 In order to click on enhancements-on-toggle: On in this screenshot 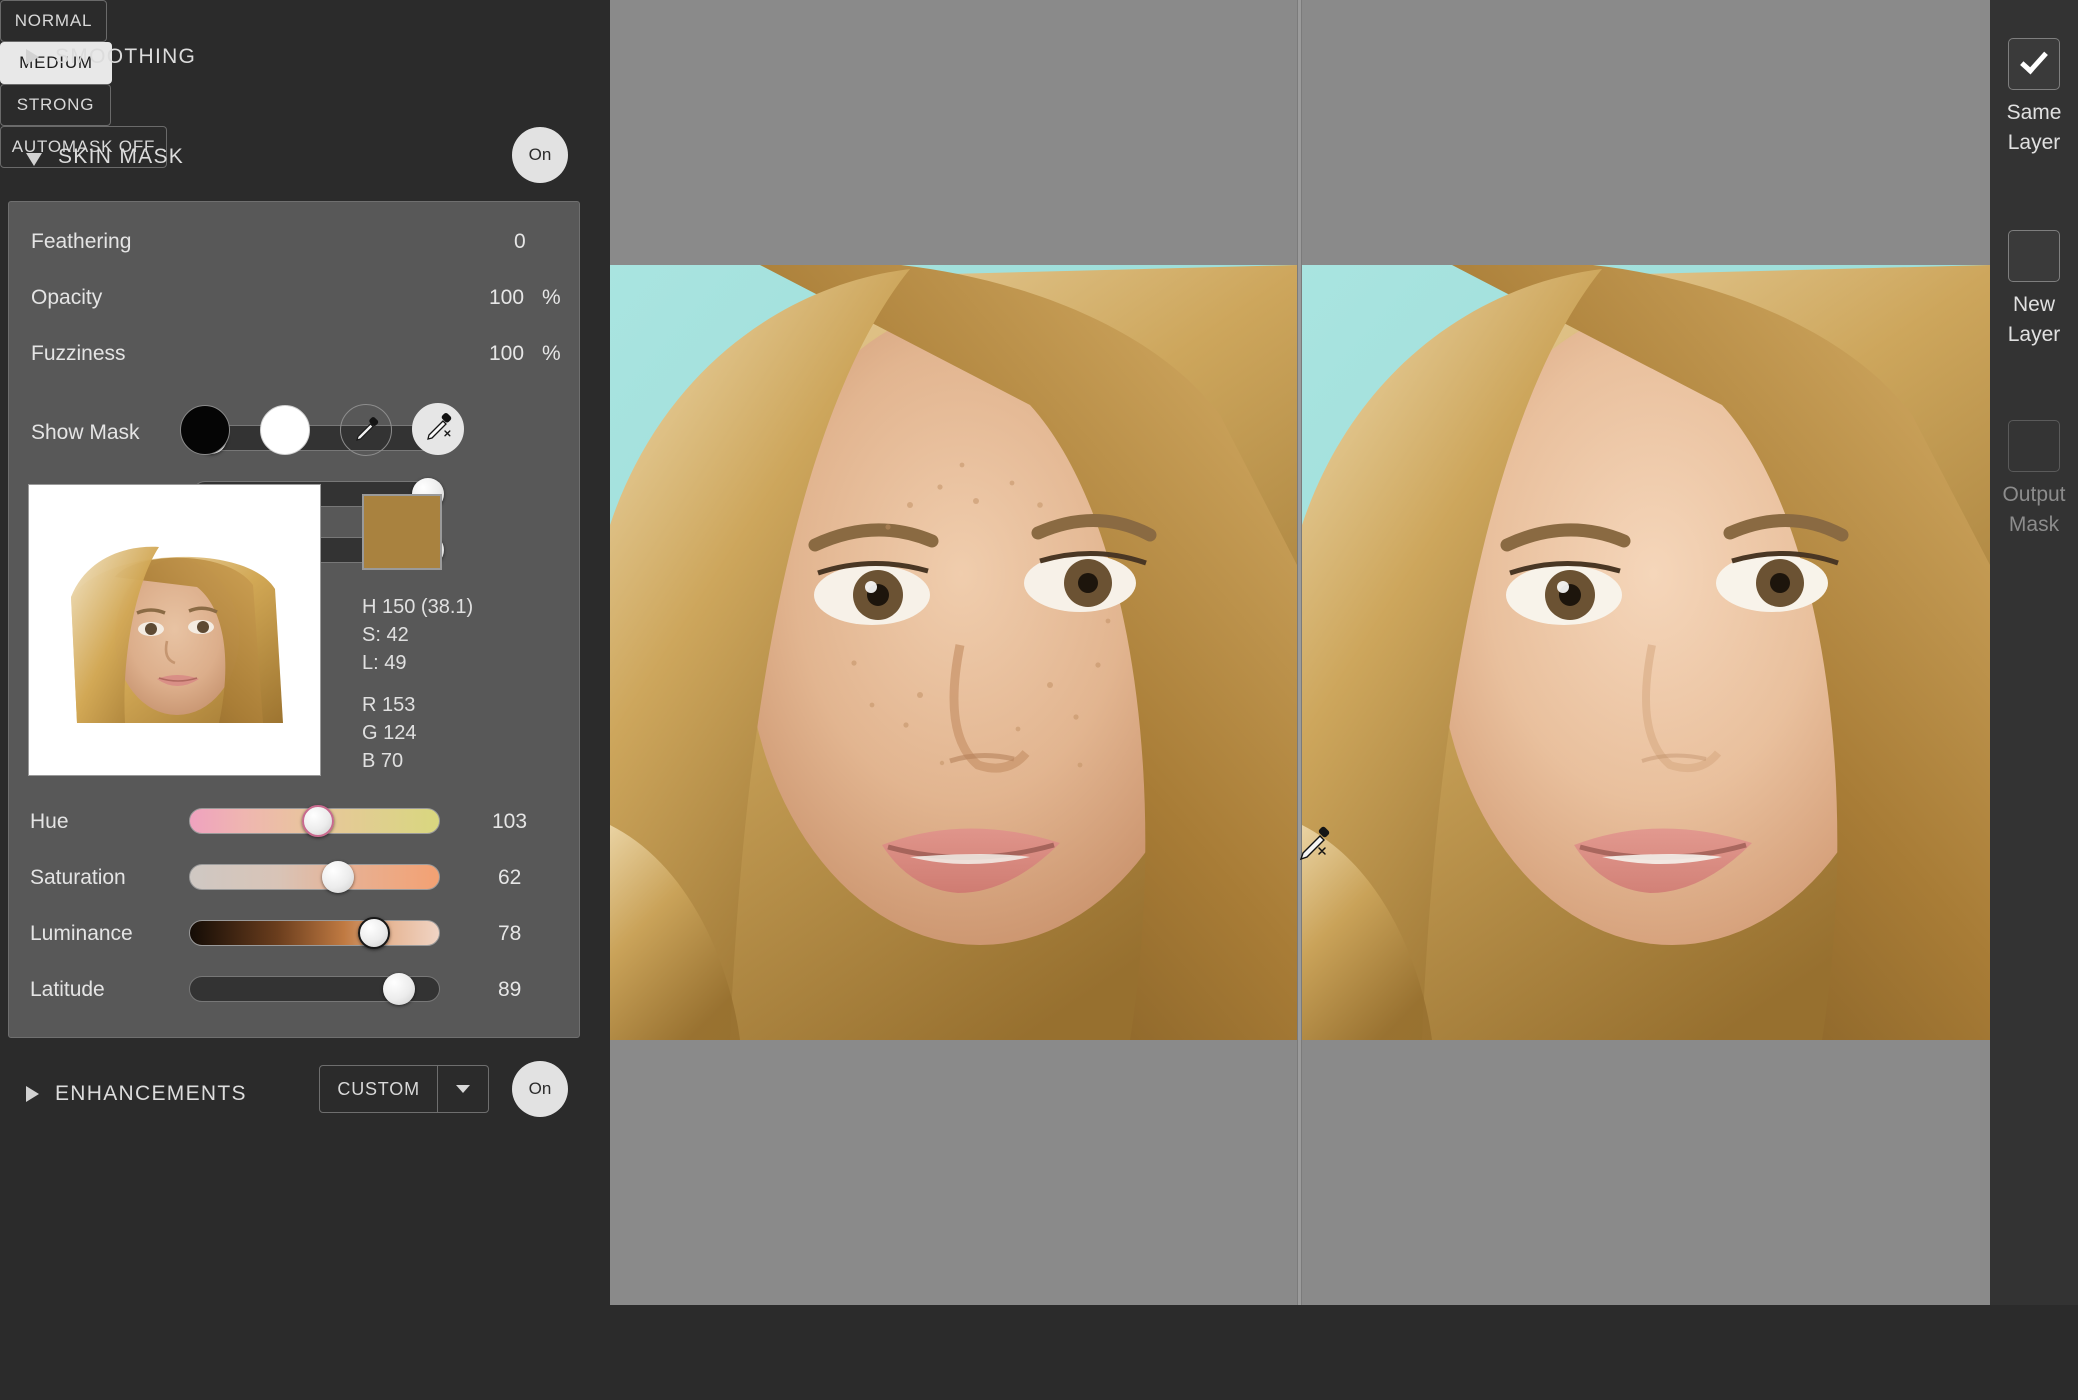, I will do `click(540, 1089)`.